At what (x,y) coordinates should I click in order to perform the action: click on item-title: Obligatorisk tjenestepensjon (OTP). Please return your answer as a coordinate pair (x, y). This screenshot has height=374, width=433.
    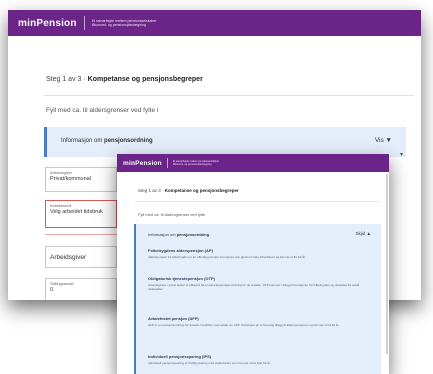
    Looking at the image, I should click on (181, 278).